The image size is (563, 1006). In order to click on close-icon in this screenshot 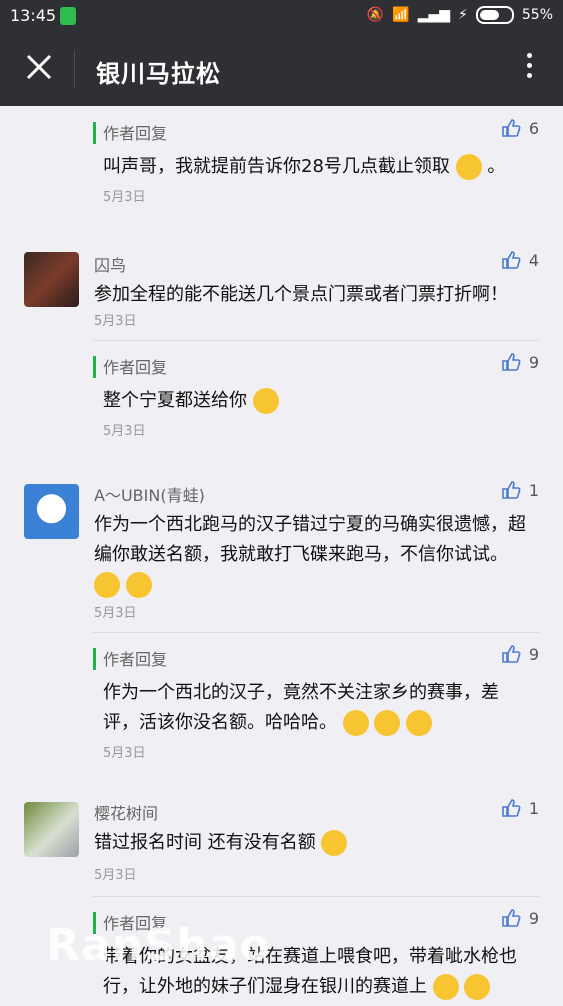, I will do `click(39, 67)`.